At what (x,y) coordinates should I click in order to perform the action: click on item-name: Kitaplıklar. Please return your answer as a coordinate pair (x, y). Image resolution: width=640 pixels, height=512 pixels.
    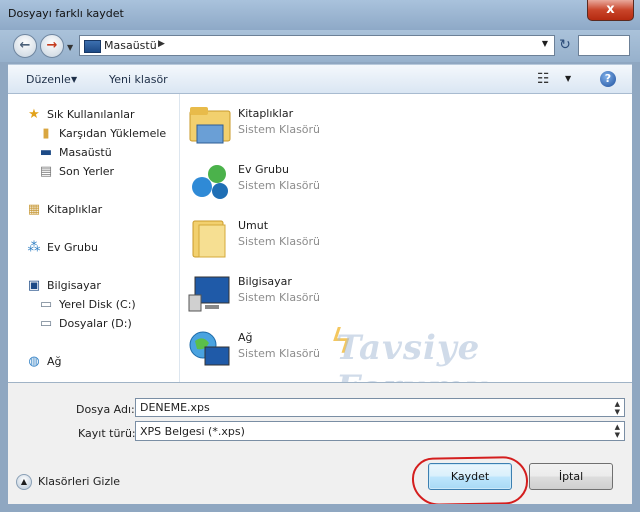
    Looking at the image, I should click on (266, 113).